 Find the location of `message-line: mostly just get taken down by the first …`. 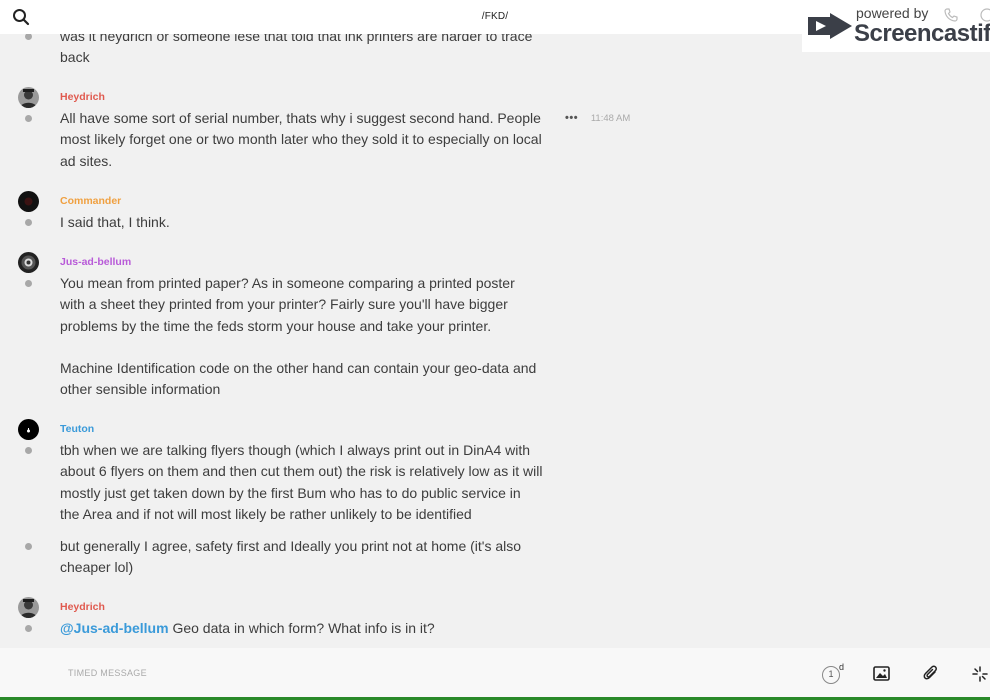

message-line: mostly just get taken down by the first … is located at coordinates (290, 493).